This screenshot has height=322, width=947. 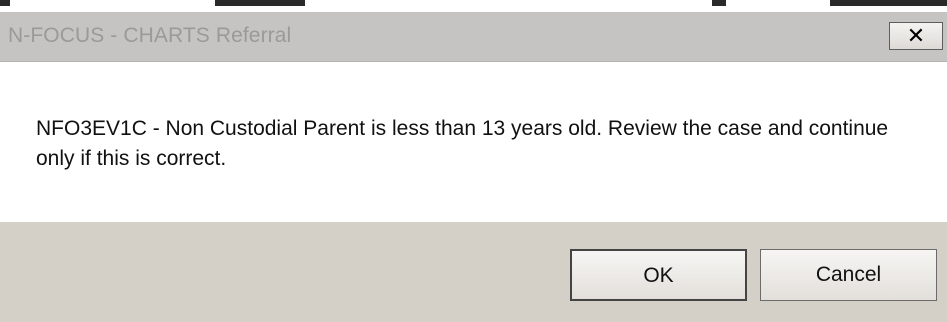 What do you see at coordinates (150, 35) in the screenshot?
I see `dialog-title: N-FOCUS - CHARTS Referral` at bounding box center [150, 35].